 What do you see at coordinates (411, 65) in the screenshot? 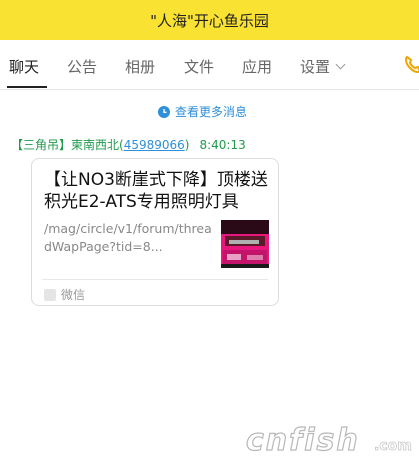
I see `phone-icon` at bounding box center [411, 65].